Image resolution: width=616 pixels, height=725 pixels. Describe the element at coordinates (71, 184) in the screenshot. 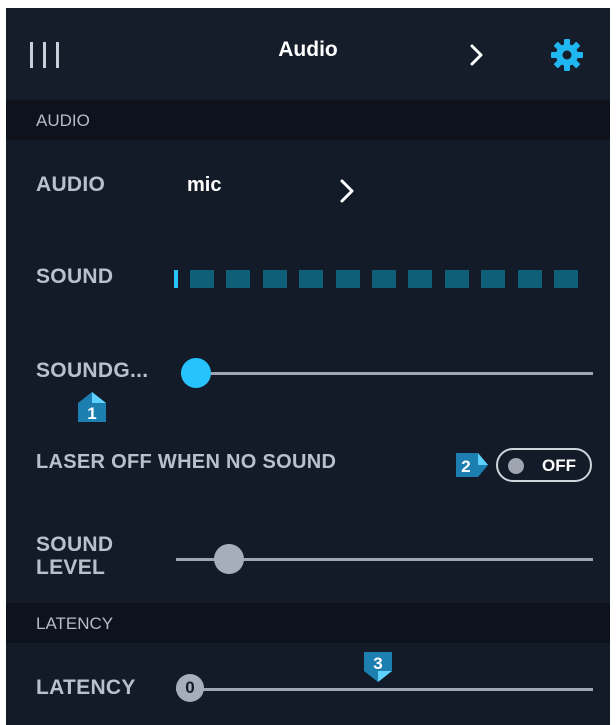

I see `audio-source-label: AUDIO` at that location.